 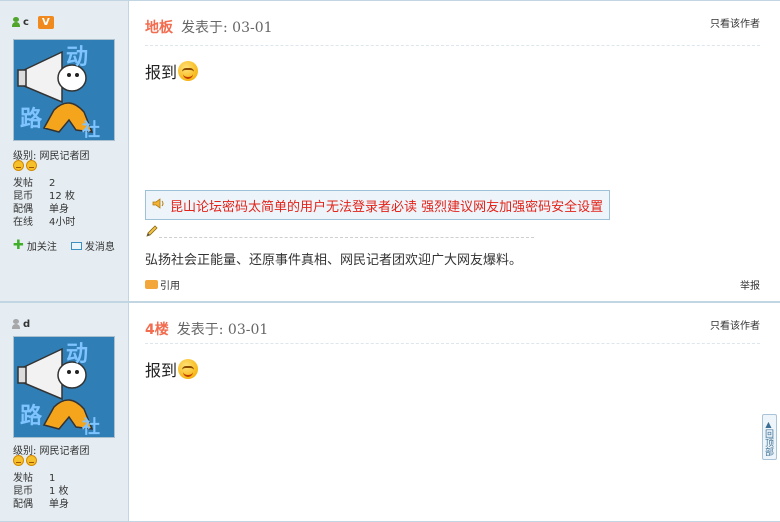 What do you see at coordinates (16, 22) in the screenshot?
I see `user-online-icon` at bounding box center [16, 22].